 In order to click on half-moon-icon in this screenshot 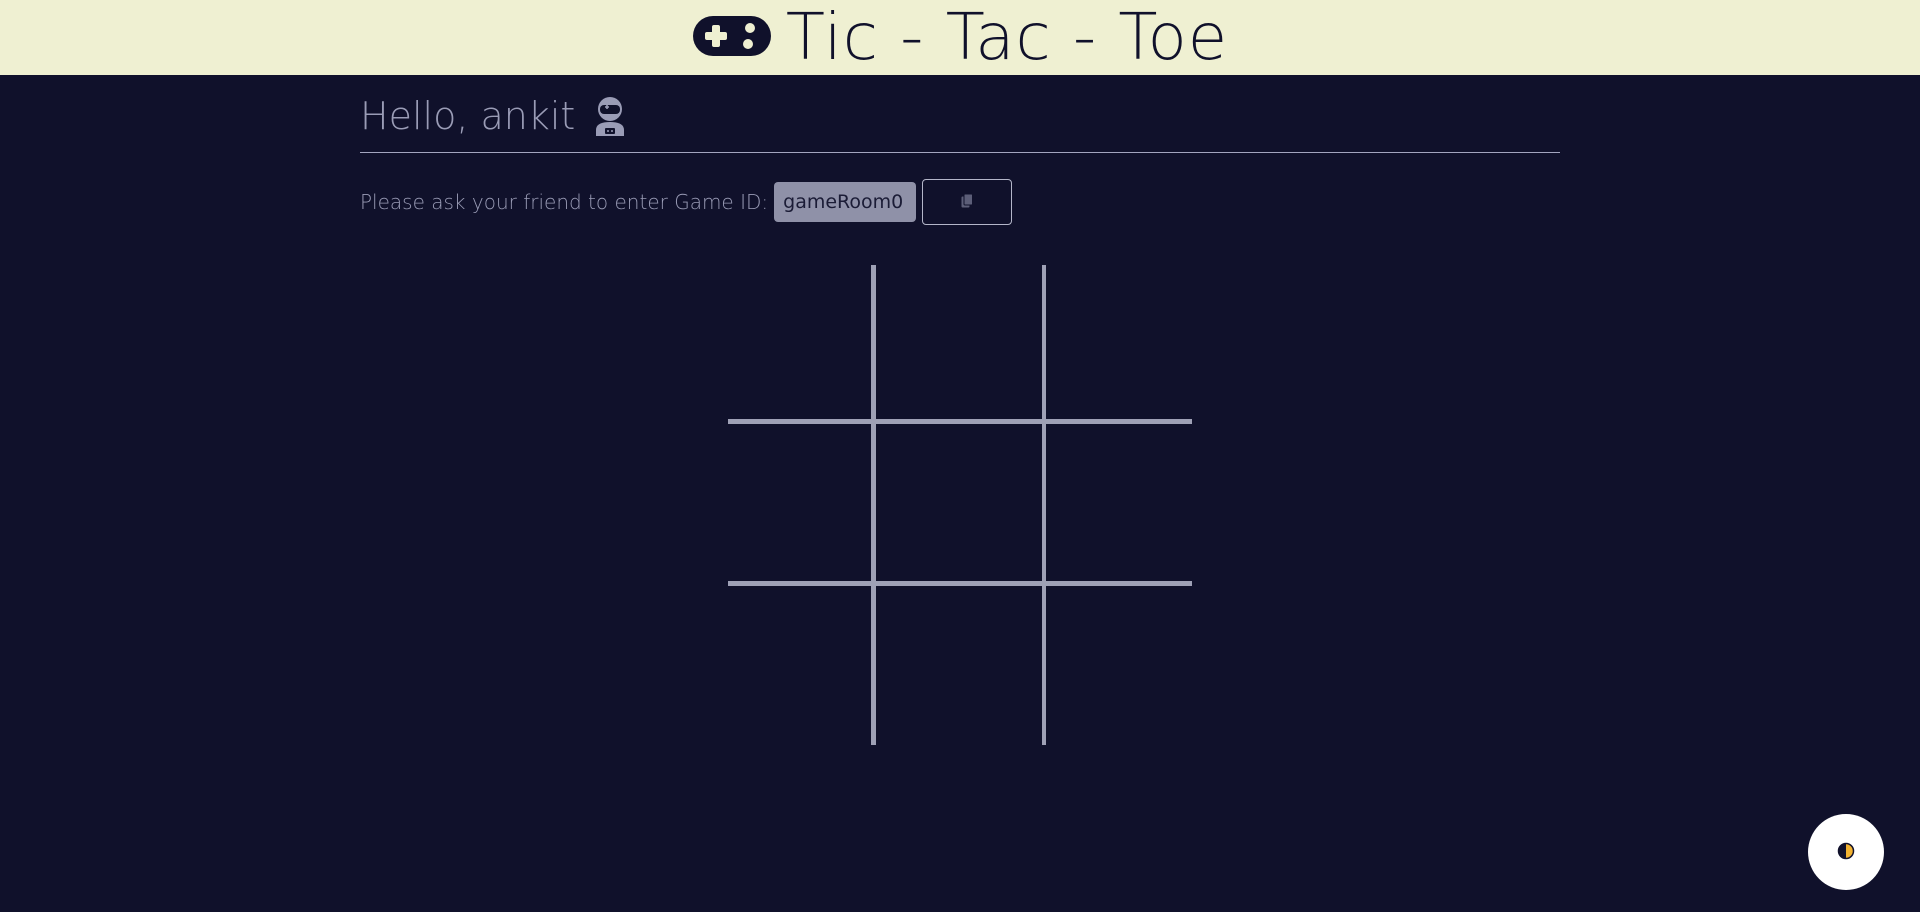, I will do `click(1846, 852)`.